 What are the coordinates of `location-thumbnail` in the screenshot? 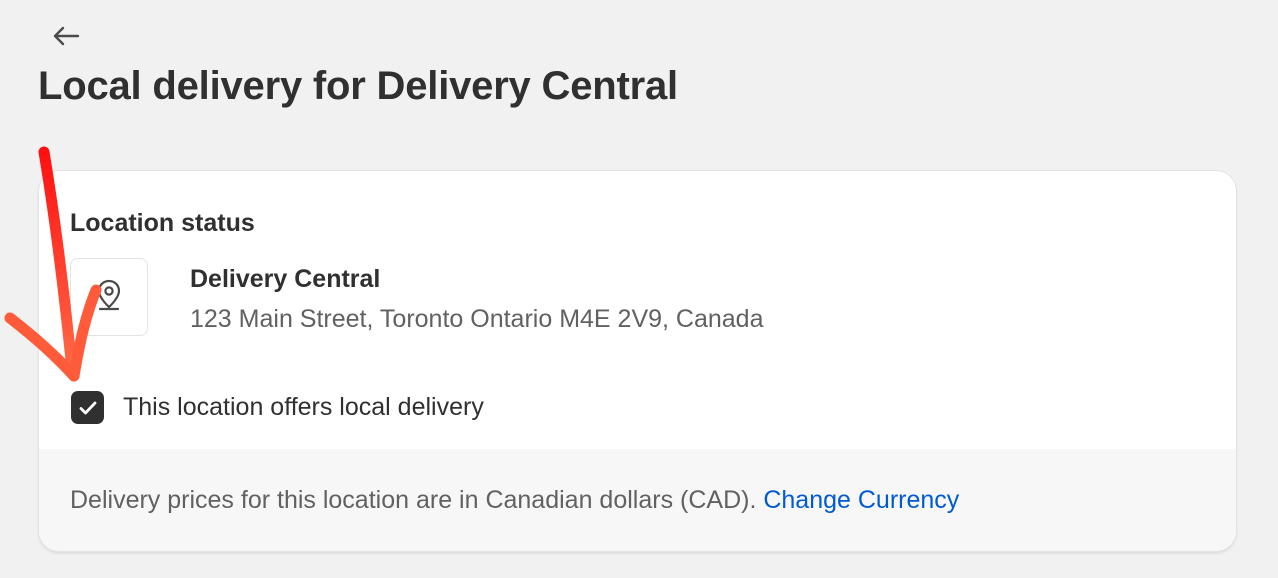 It's located at (109, 297).